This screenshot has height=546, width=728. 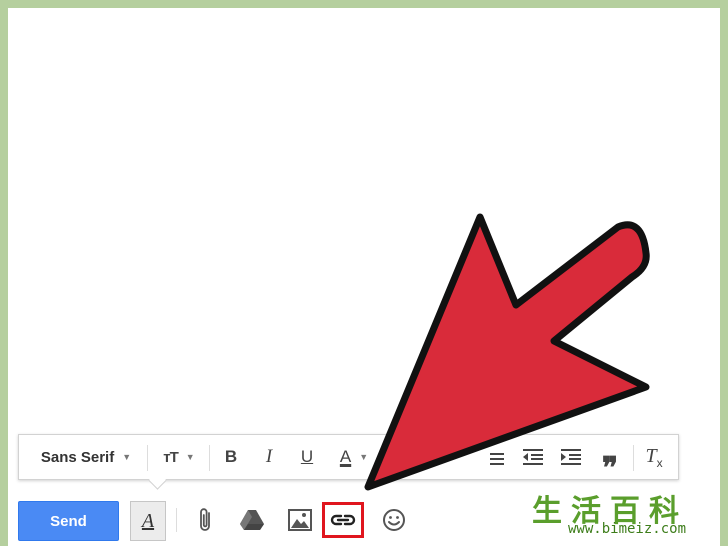 I want to click on underline-button: U, so click(x=307, y=457).